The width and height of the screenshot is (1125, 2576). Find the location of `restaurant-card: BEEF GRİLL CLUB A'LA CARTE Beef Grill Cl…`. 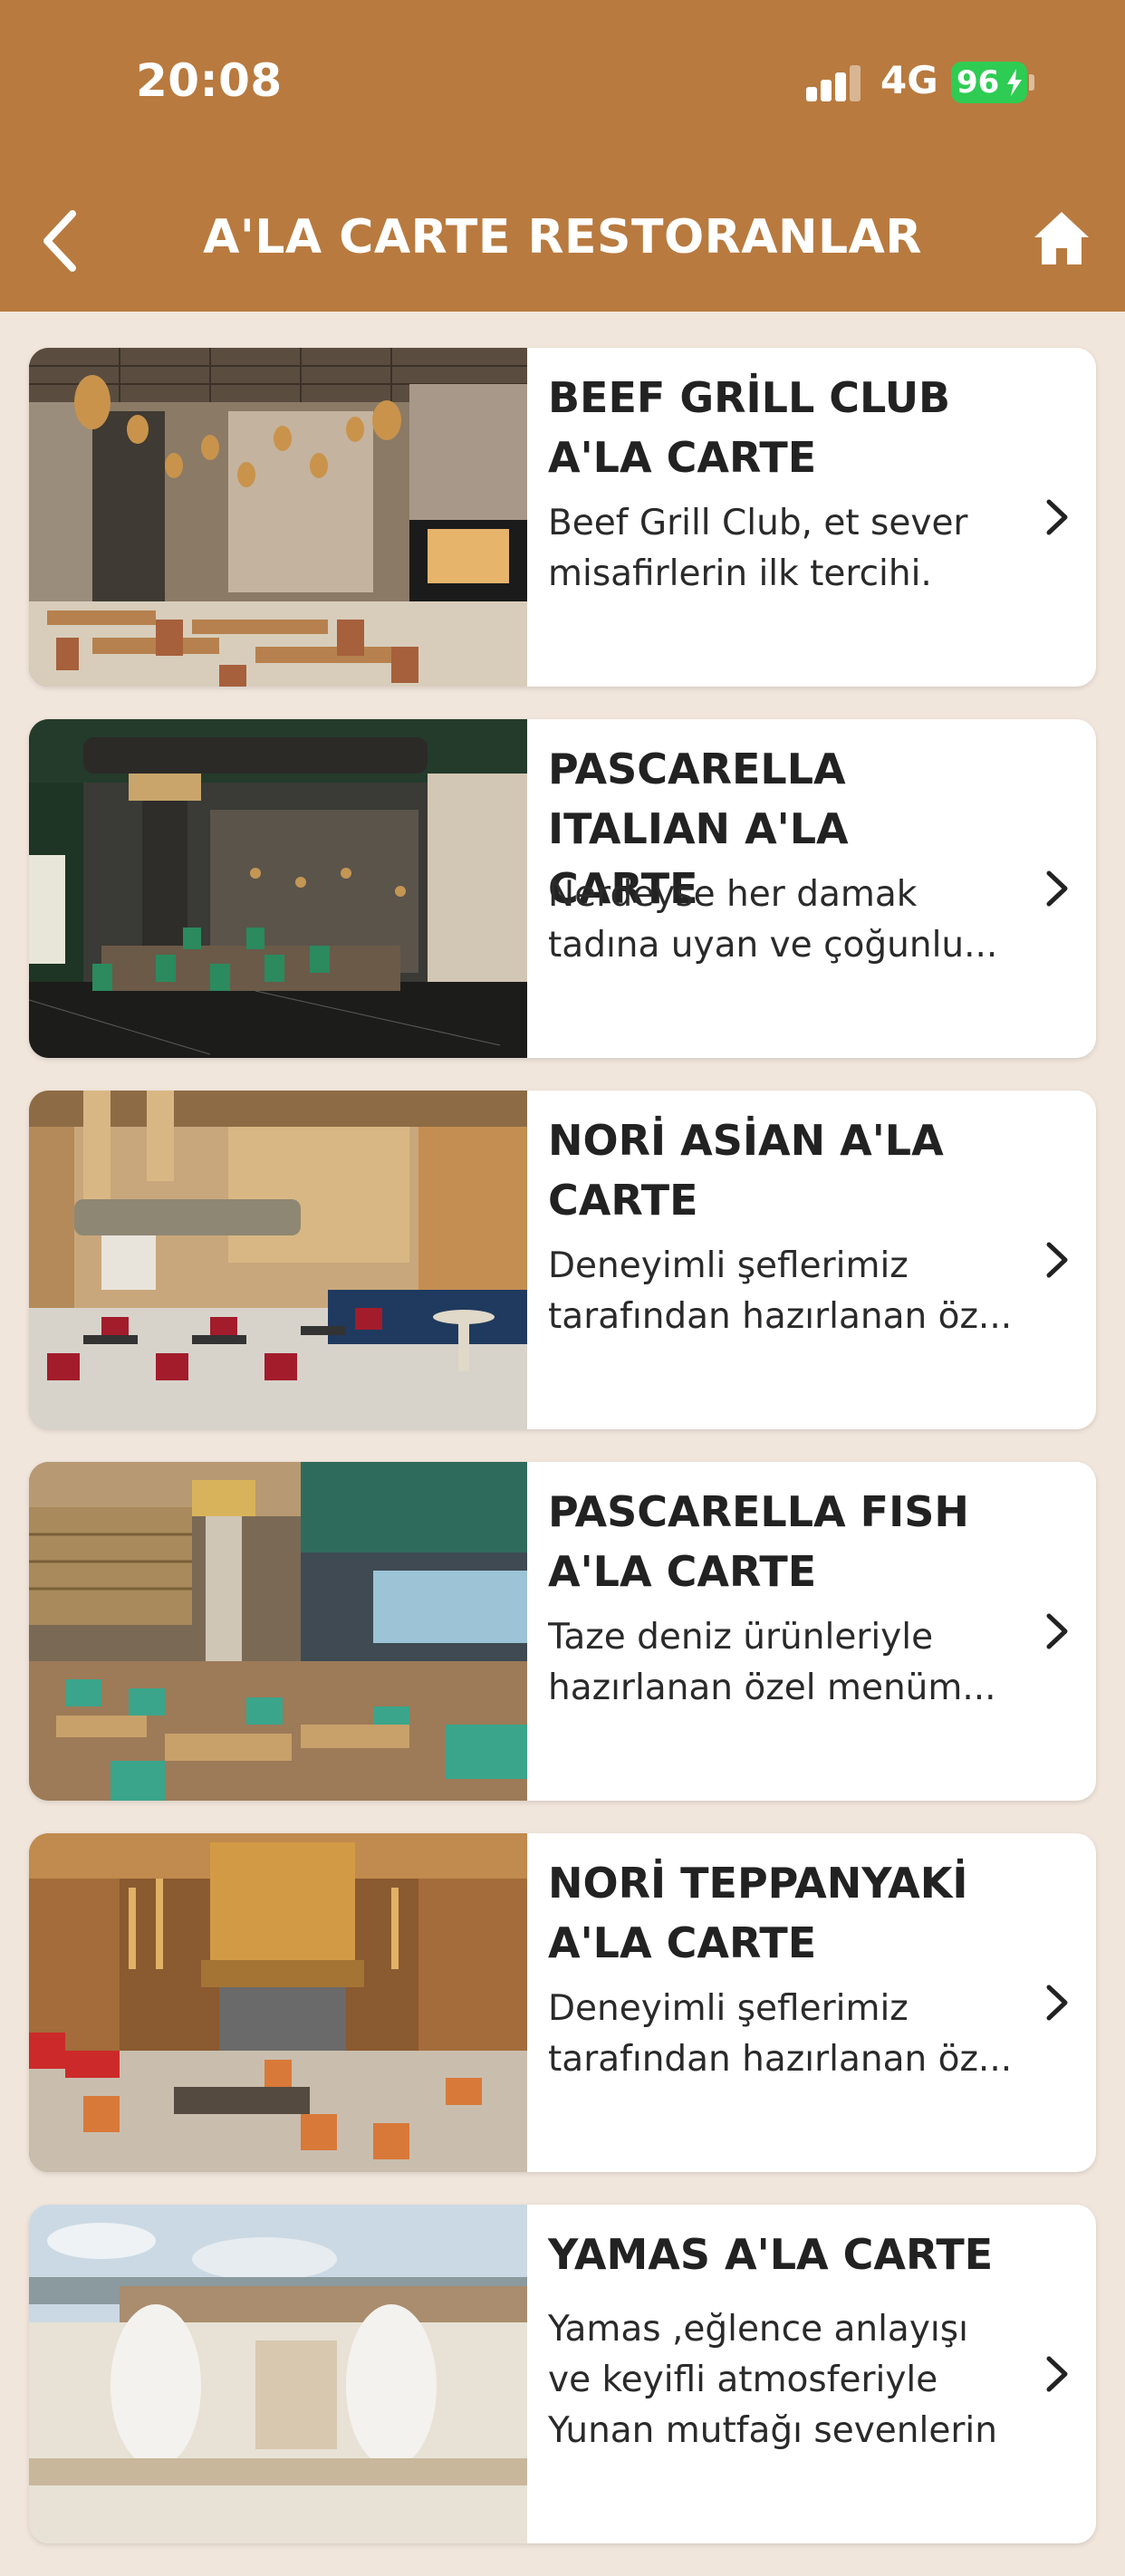

restaurant-card: BEEF GRİLL CLUB A'LA CARTE Beef Grill Cl… is located at coordinates (562, 517).